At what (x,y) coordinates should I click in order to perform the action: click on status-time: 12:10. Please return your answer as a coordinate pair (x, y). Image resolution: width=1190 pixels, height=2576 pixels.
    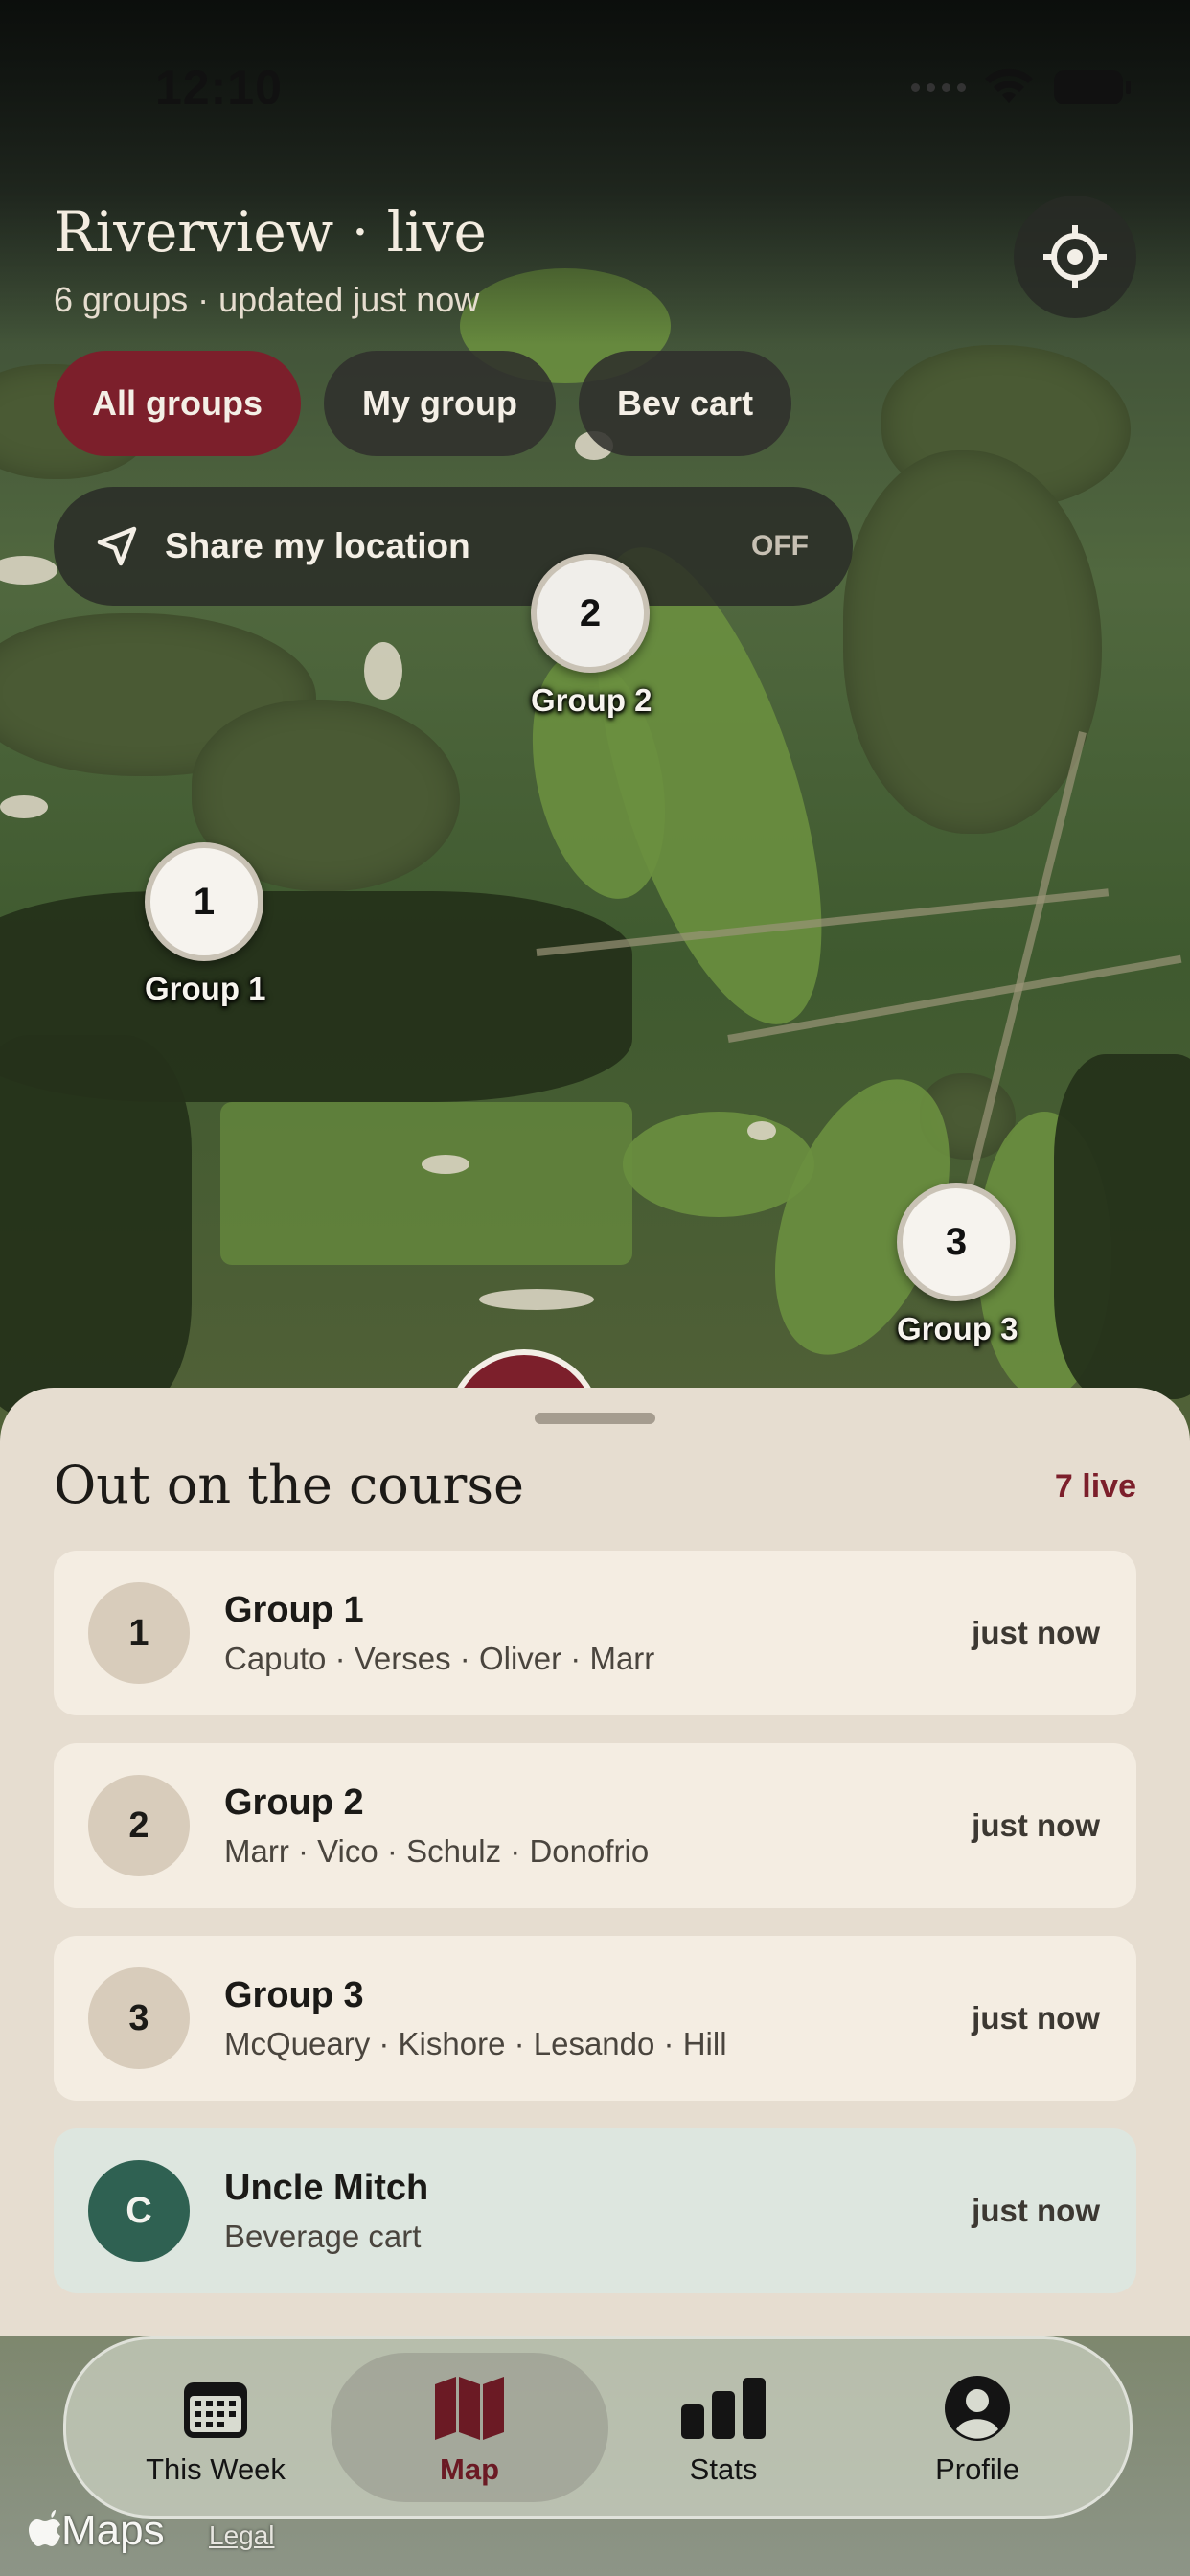
    Looking at the image, I should click on (219, 87).